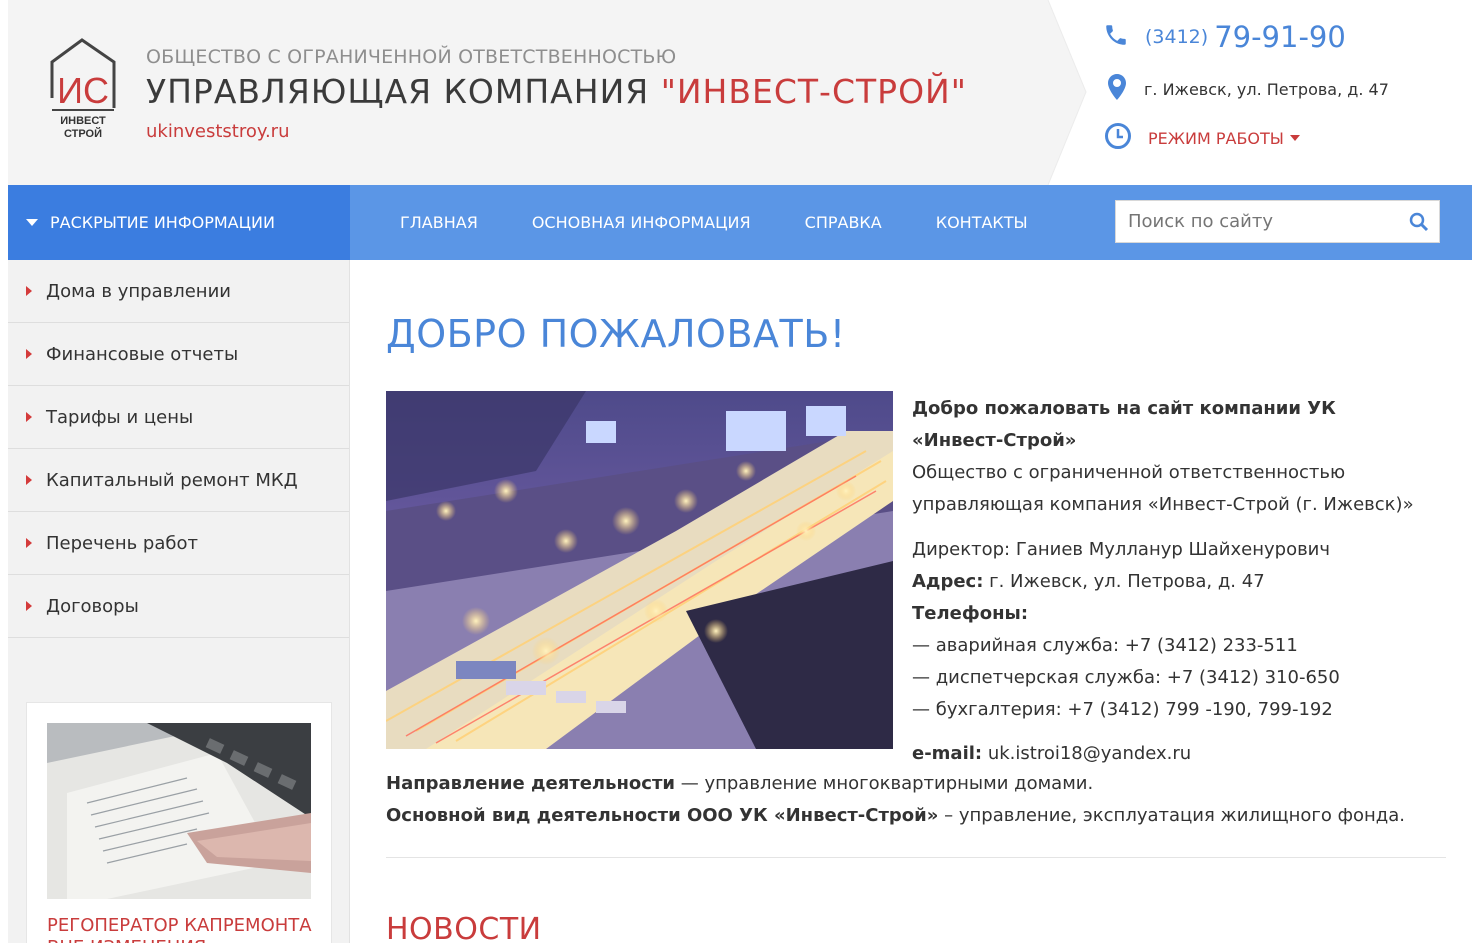  Describe the element at coordinates (916, 857) in the screenshot. I see `content-divider` at that location.